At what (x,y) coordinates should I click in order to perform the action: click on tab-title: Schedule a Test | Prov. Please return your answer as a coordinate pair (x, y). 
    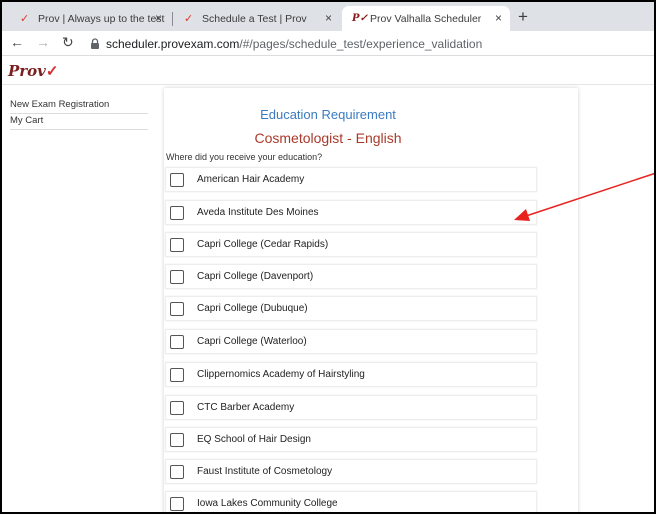
    Looking at the image, I should click on (254, 18).